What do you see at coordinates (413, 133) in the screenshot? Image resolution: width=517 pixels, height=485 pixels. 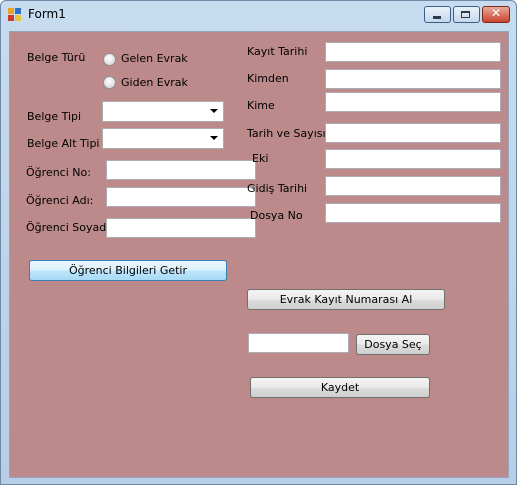 I see `tarih-ve-sayisi-input` at bounding box center [413, 133].